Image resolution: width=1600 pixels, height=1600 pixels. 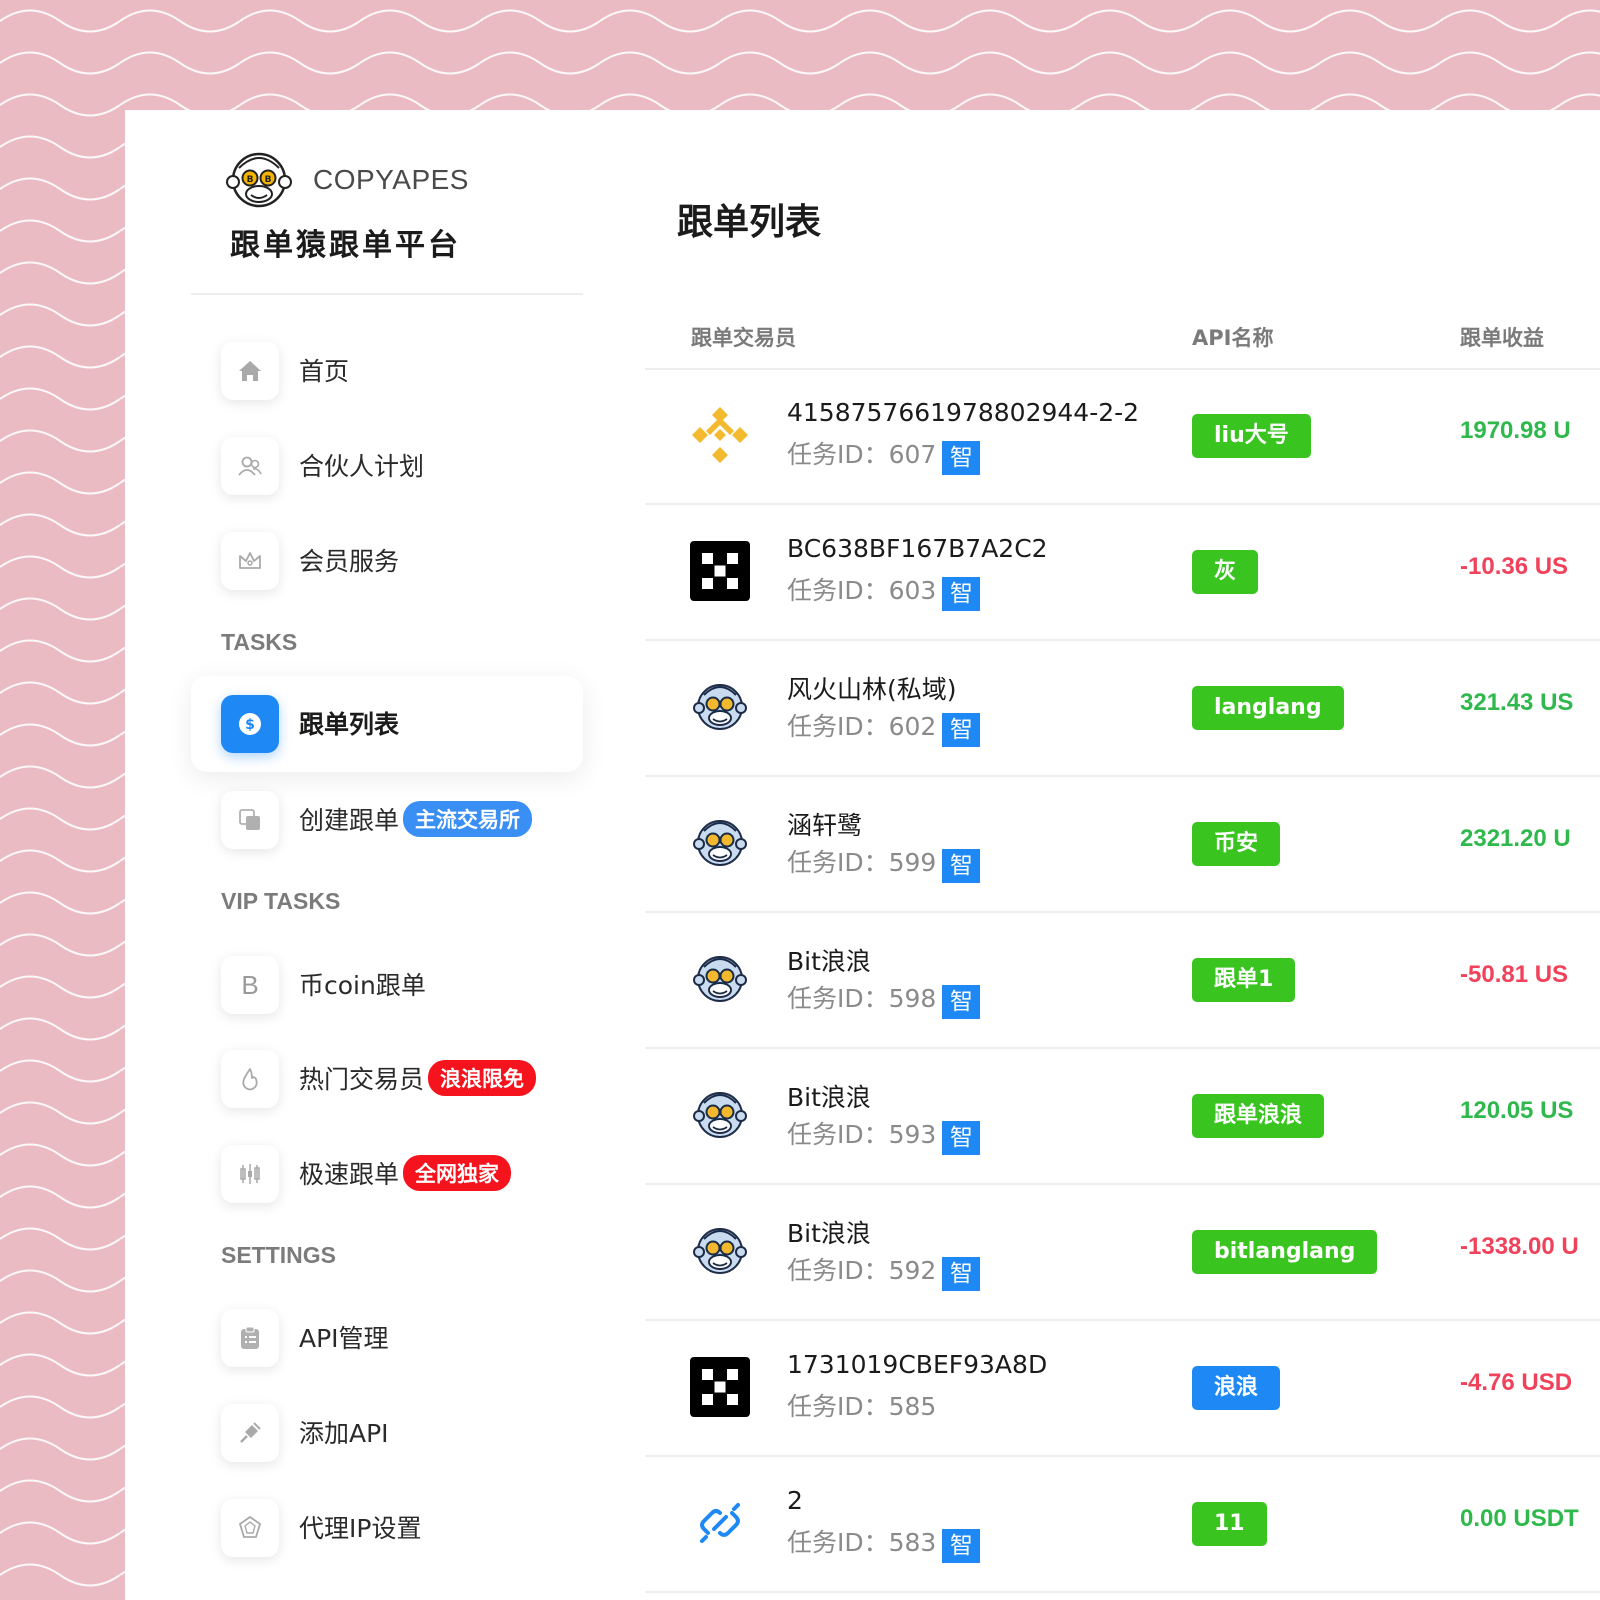 What do you see at coordinates (1122, 845) in the screenshot?
I see `table-row: 涵轩鹭任务ID：599 智 币安 2321.20 U` at bounding box center [1122, 845].